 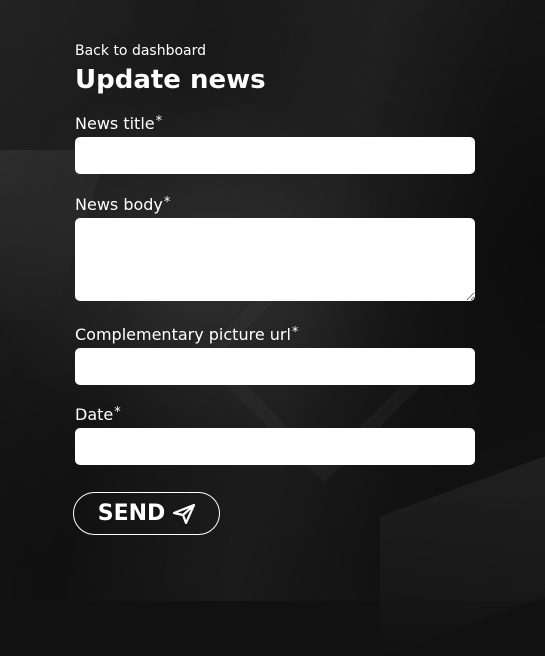 I want to click on news-title-input, so click(x=275, y=155).